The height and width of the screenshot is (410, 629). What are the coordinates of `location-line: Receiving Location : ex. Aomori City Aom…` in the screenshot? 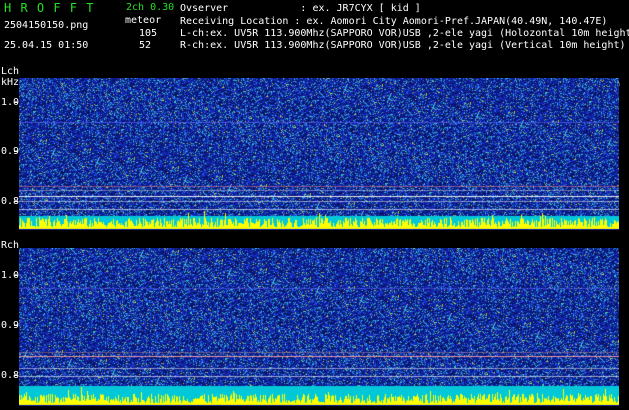 It's located at (394, 21).